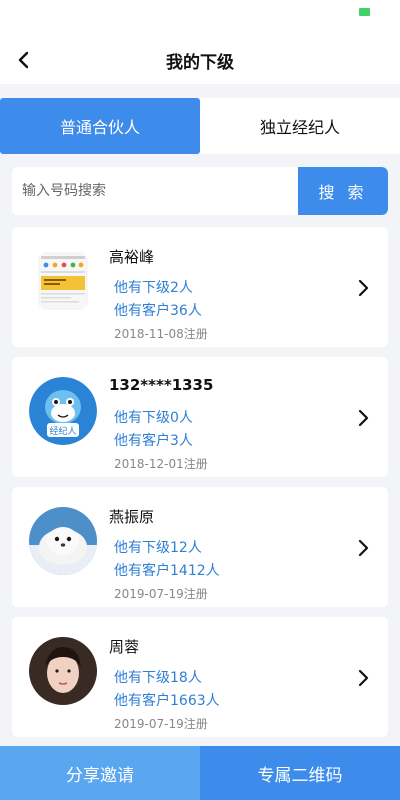 The height and width of the screenshot is (800, 400). I want to click on register-date: 2018-11-08注册, so click(161, 334).